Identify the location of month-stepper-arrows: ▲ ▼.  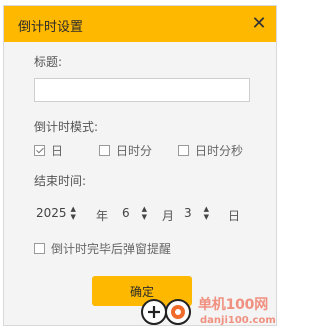
(144, 213).